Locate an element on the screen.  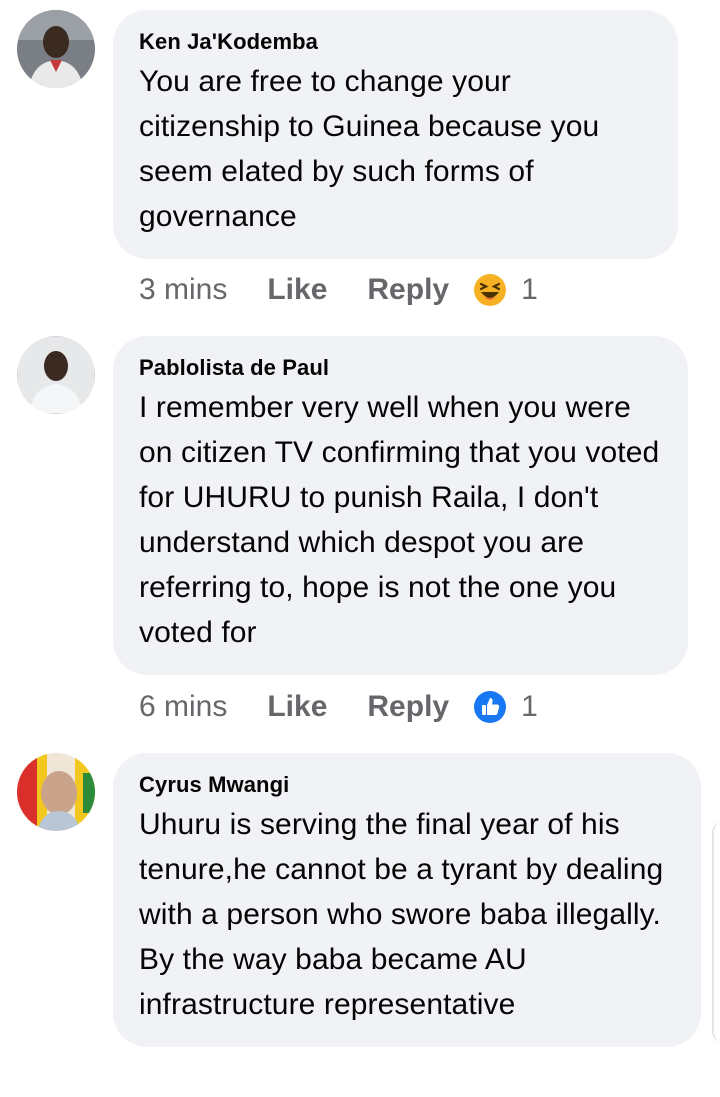
floating-panel-edge is located at coordinates (716, 932).